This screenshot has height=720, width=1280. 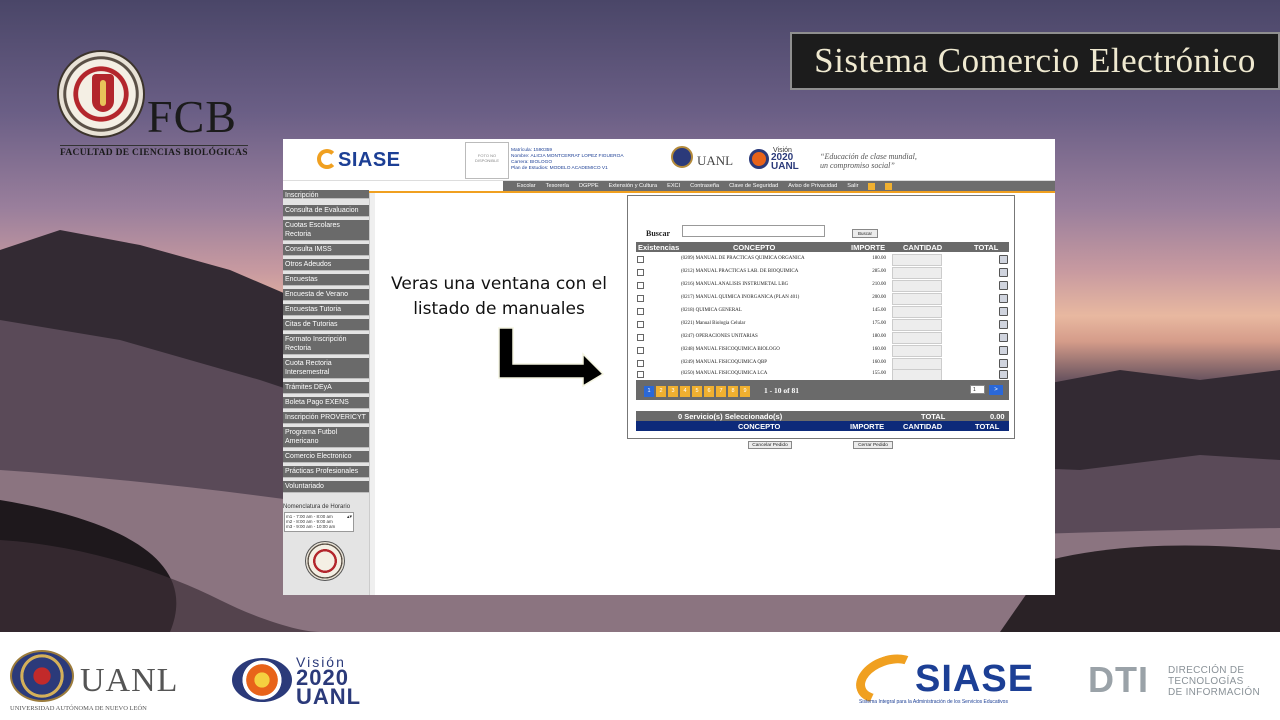 I want to click on nav-escolar: Escolar, so click(x=526, y=186).